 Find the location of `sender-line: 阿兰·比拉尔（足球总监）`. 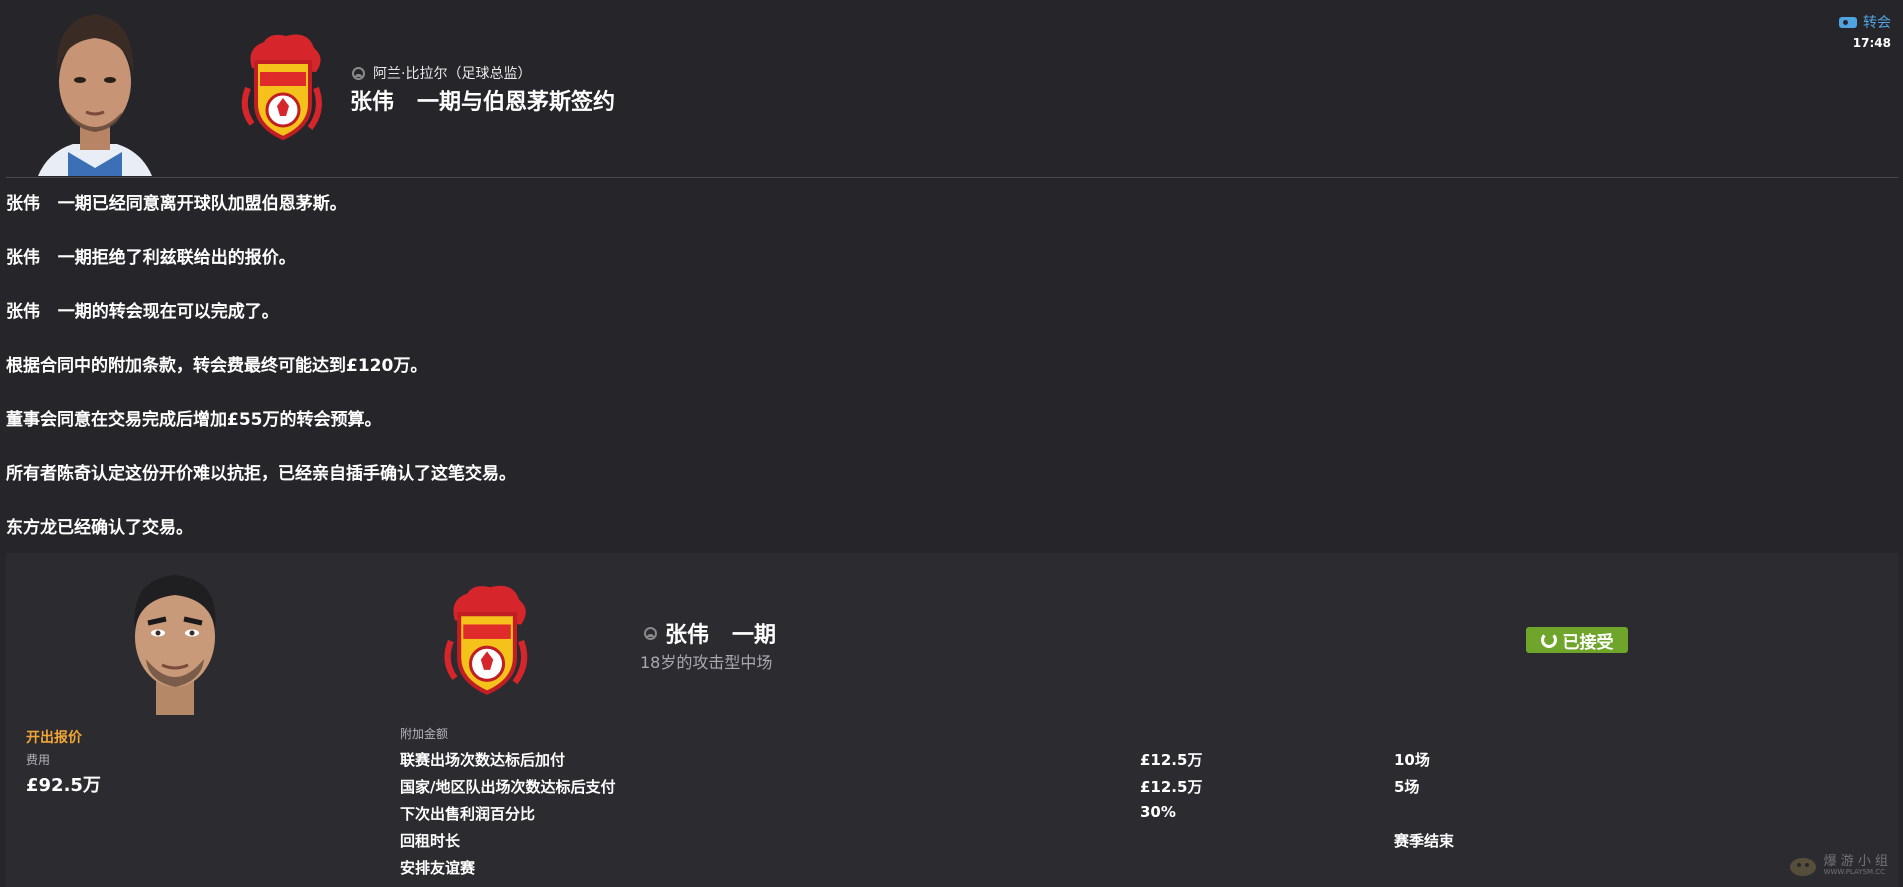

sender-line: 阿兰·比拉尔（足球总监） is located at coordinates (441, 73).